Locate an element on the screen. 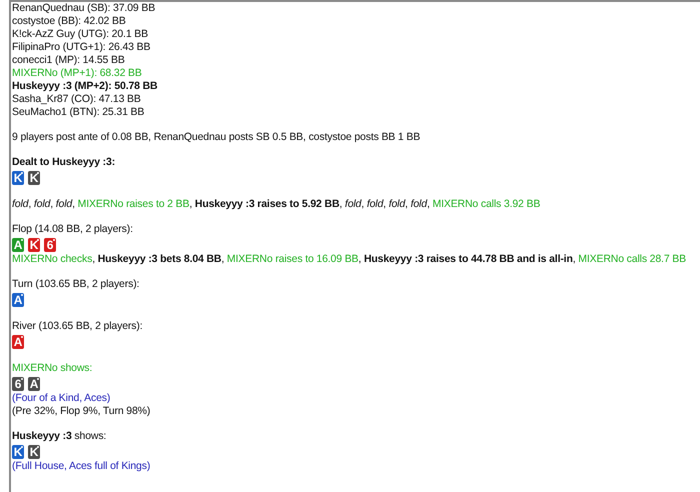 This screenshot has width=700, height=492. log-line: 9 players post ante of 0.08 BB, RenanQuednau posts SB 0.5 BB, costystoe posts BB 1 BB is located at coordinates (217, 137).